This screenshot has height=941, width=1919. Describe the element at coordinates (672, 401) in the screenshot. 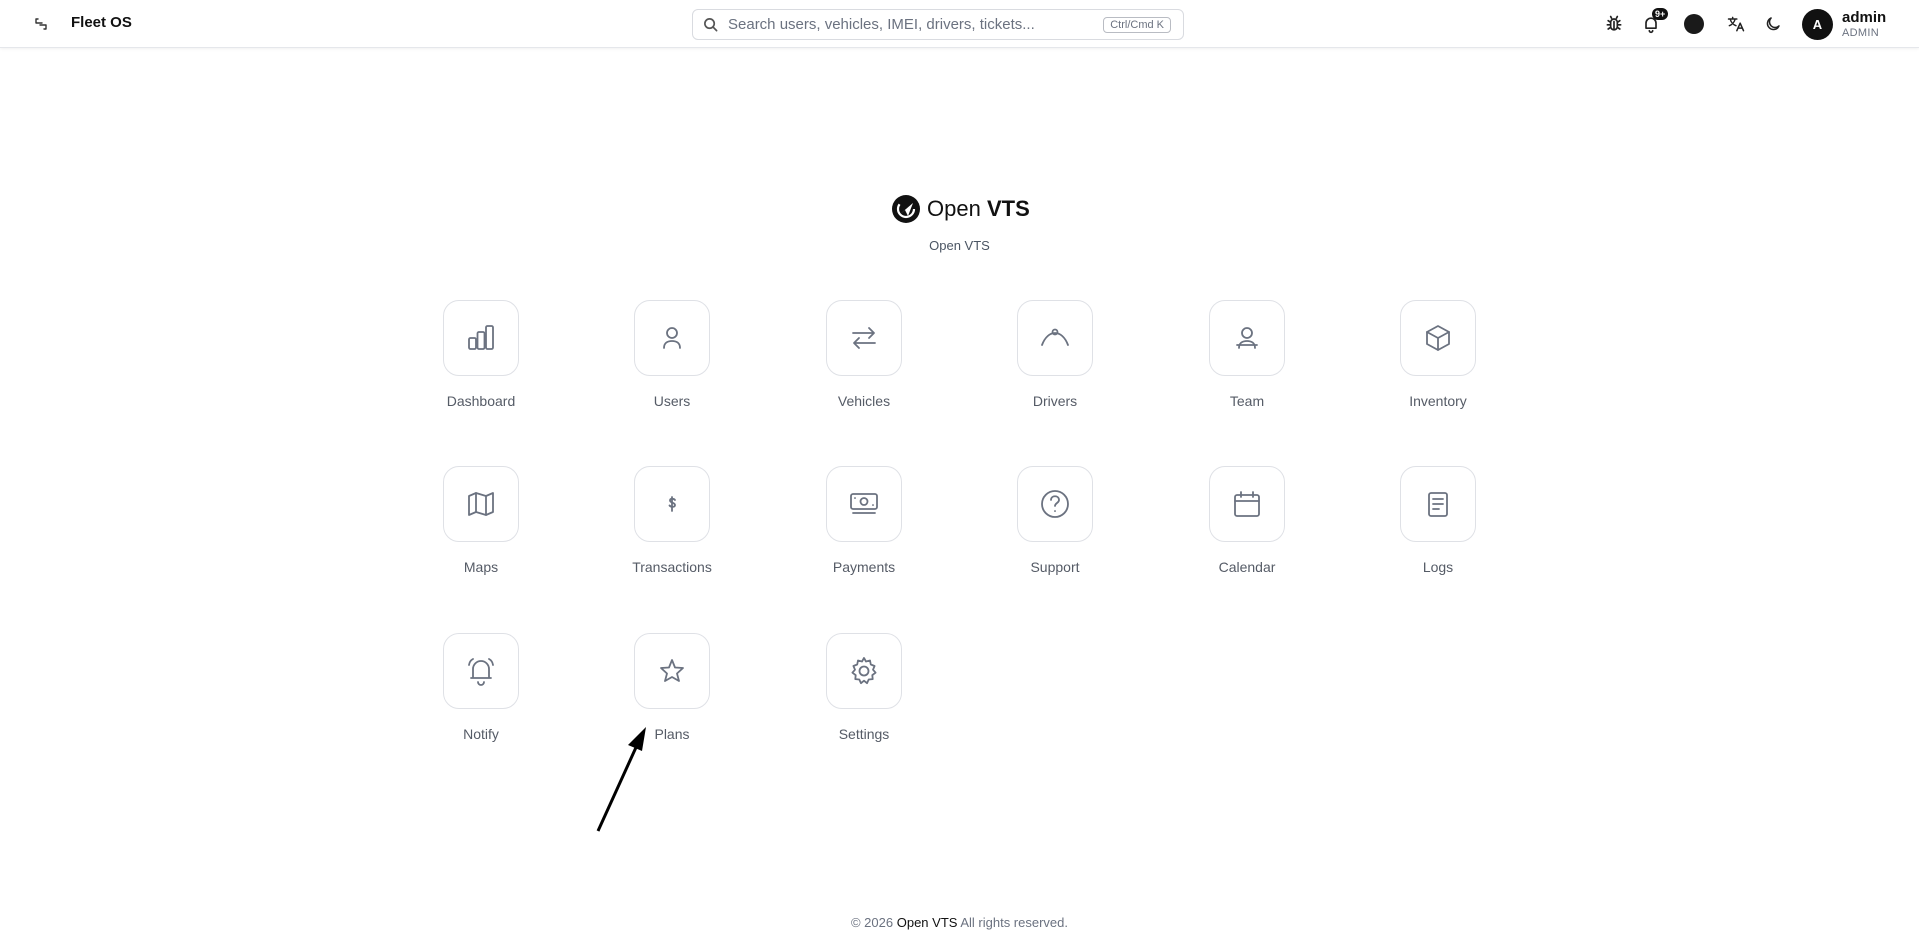

I see `app-label: Users` at that location.